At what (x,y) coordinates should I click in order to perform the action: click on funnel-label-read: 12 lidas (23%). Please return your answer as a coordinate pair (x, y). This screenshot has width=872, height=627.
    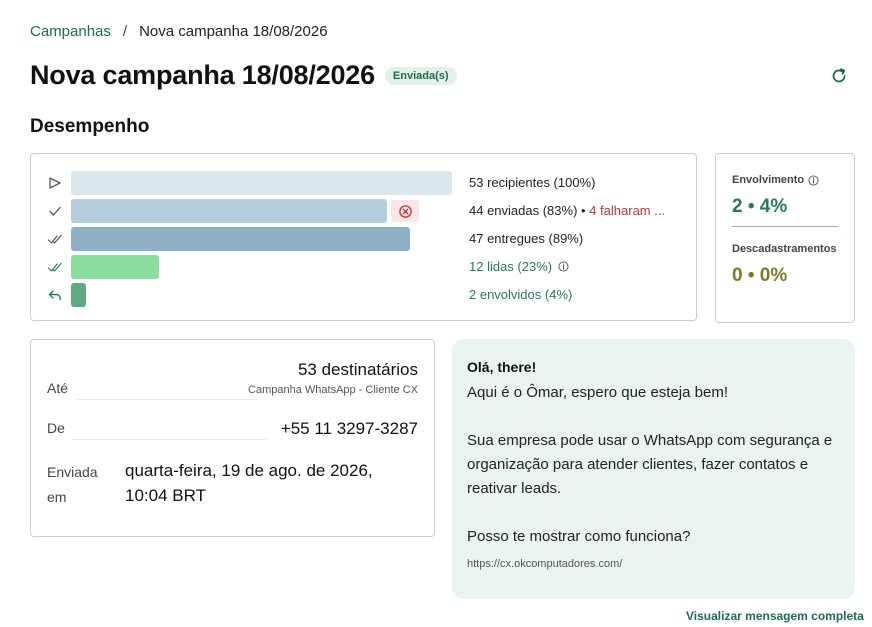
    Looking at the image, I should click on (519, 266).